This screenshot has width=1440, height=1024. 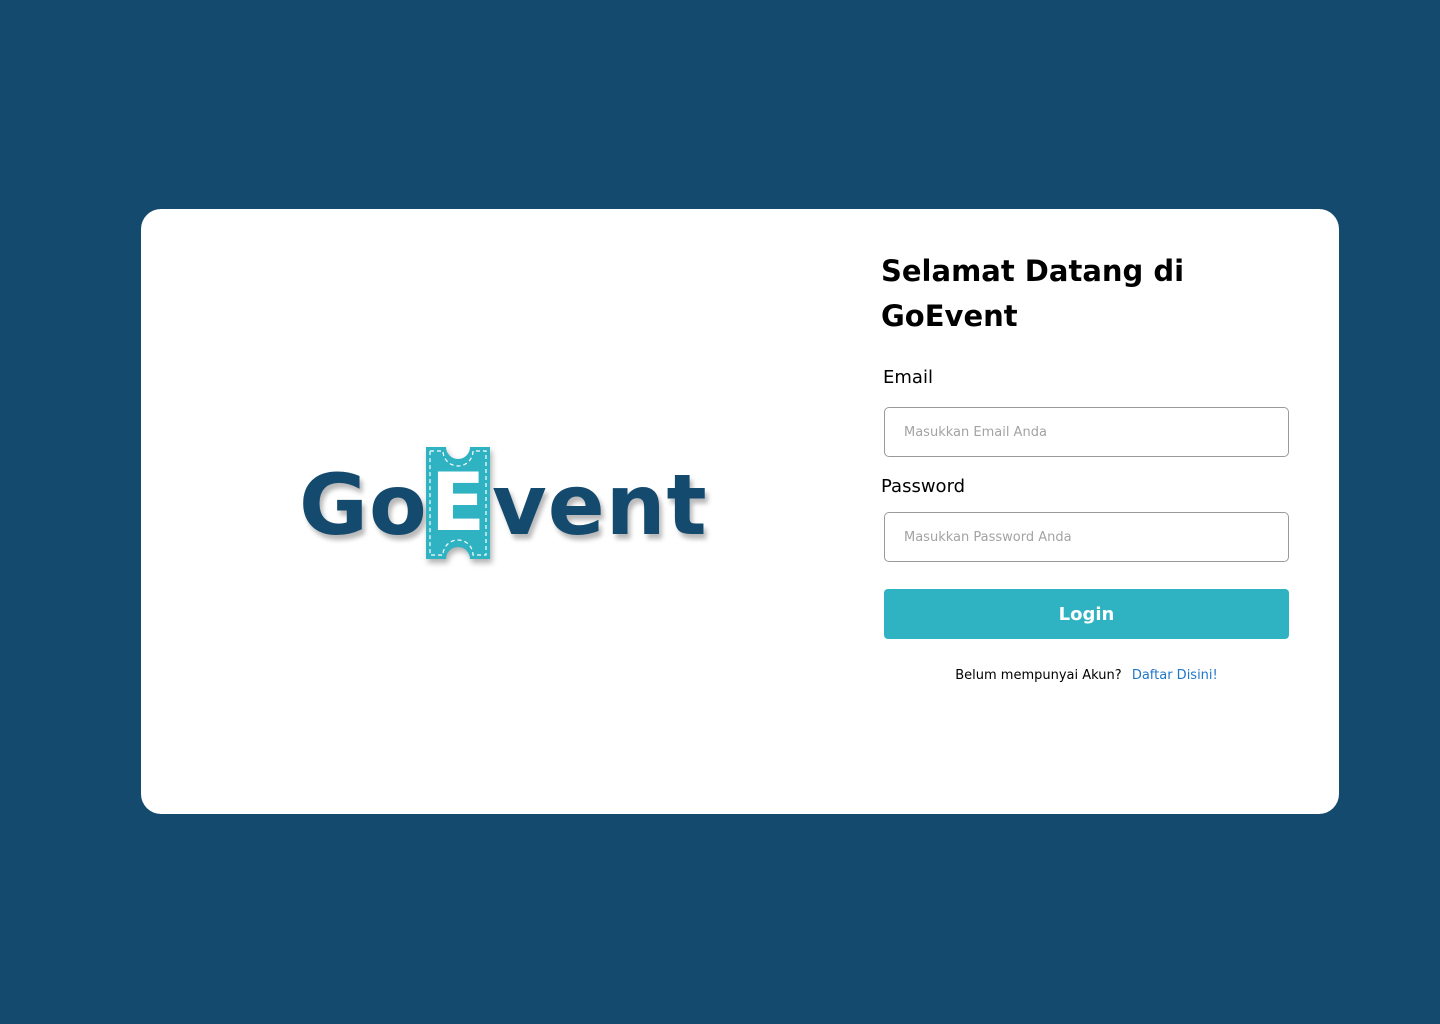 I want to click on register-prompt-text: Belum mempunyai Akun?, so click(x=1038, y=675).